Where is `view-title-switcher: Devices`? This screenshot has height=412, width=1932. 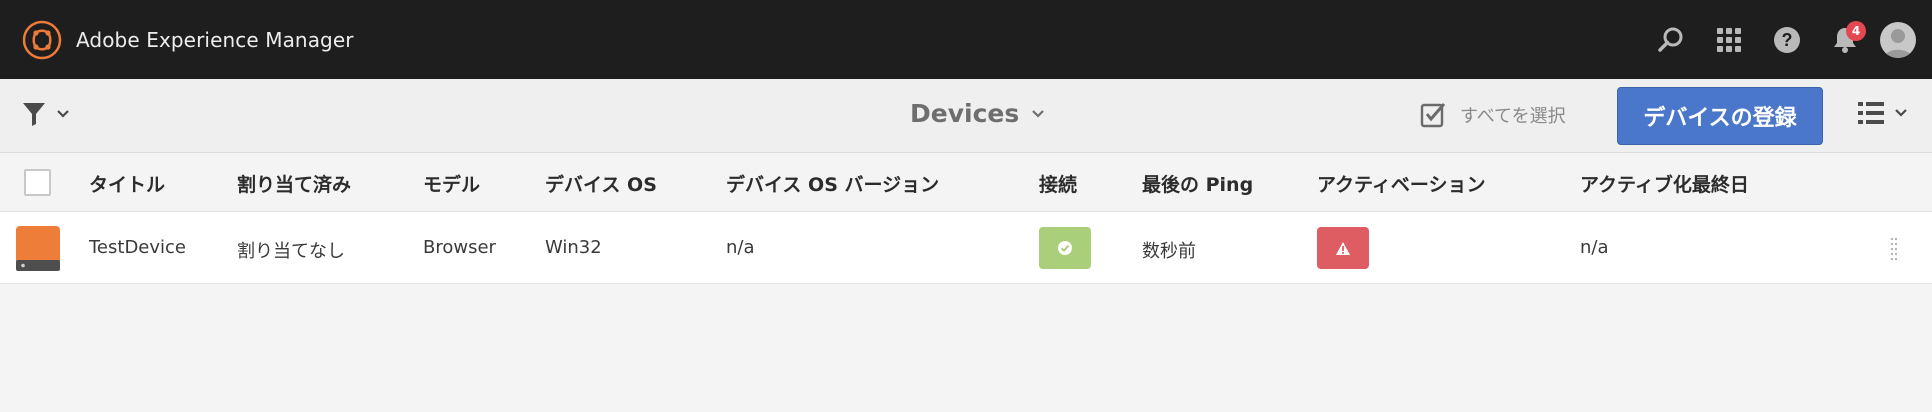 view-title-switcher: Devices is located at coordinates (977, 113).